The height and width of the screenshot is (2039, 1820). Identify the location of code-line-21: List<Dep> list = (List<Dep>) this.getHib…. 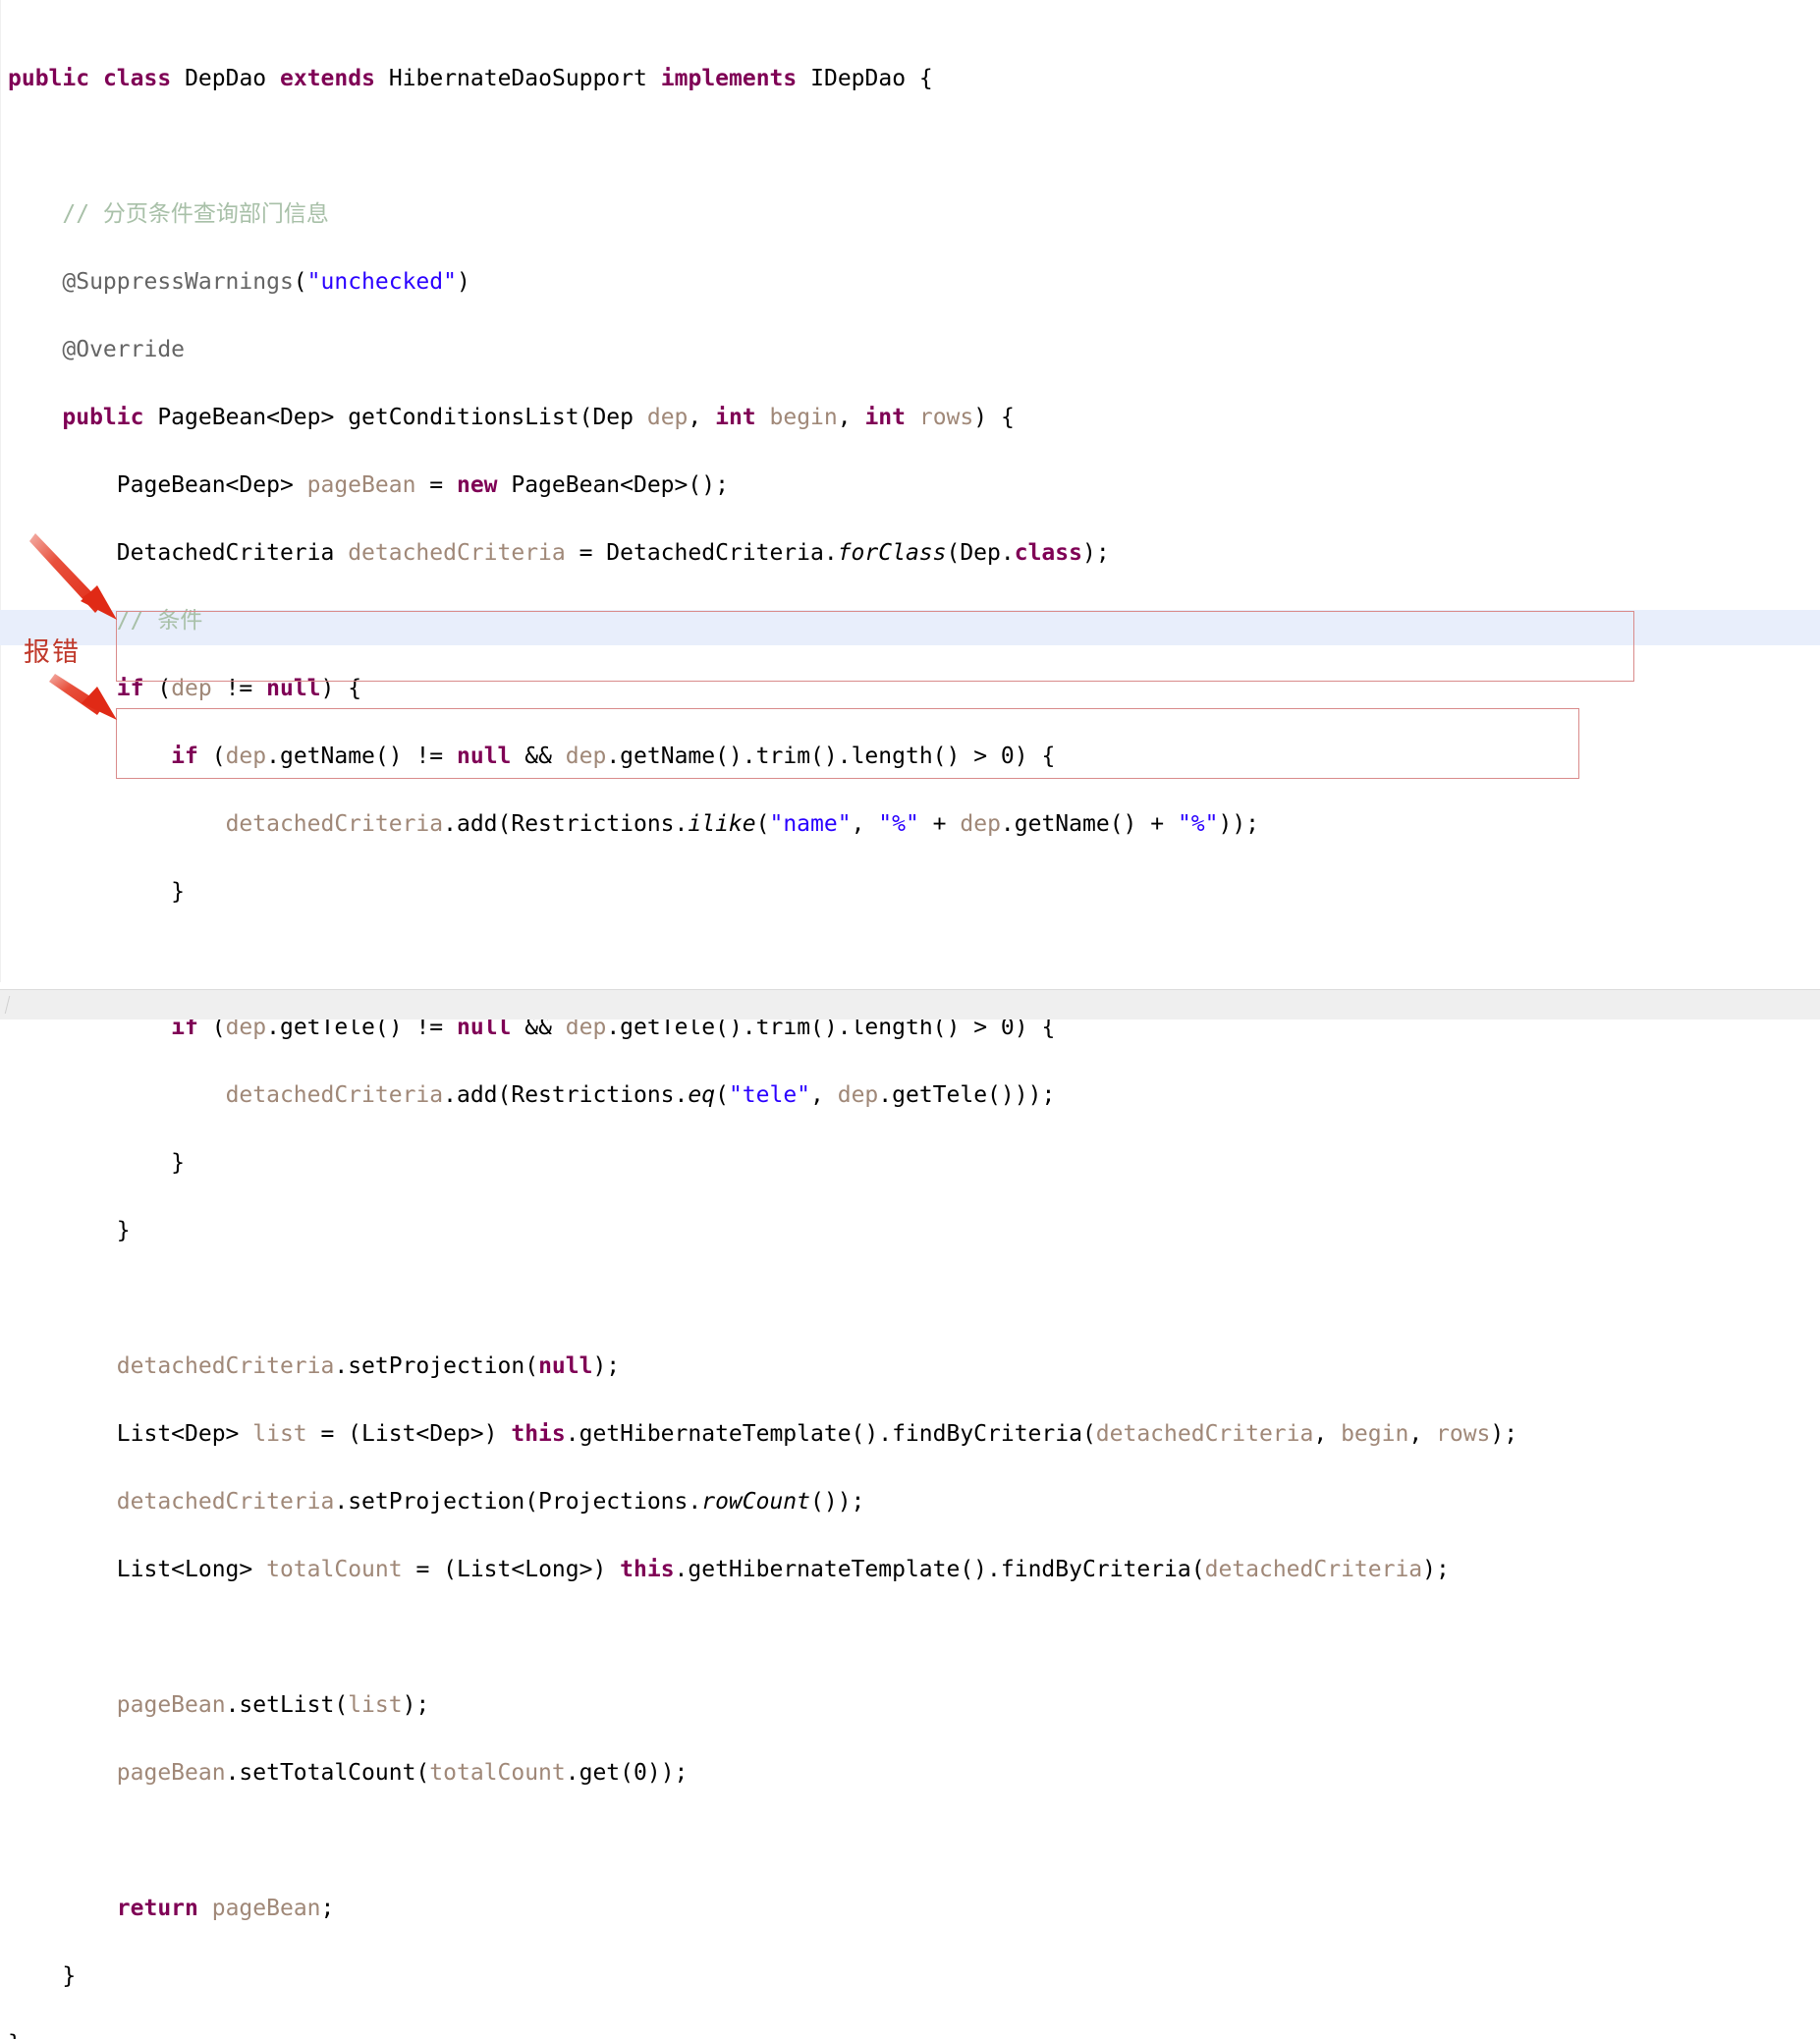
(910, 1435).